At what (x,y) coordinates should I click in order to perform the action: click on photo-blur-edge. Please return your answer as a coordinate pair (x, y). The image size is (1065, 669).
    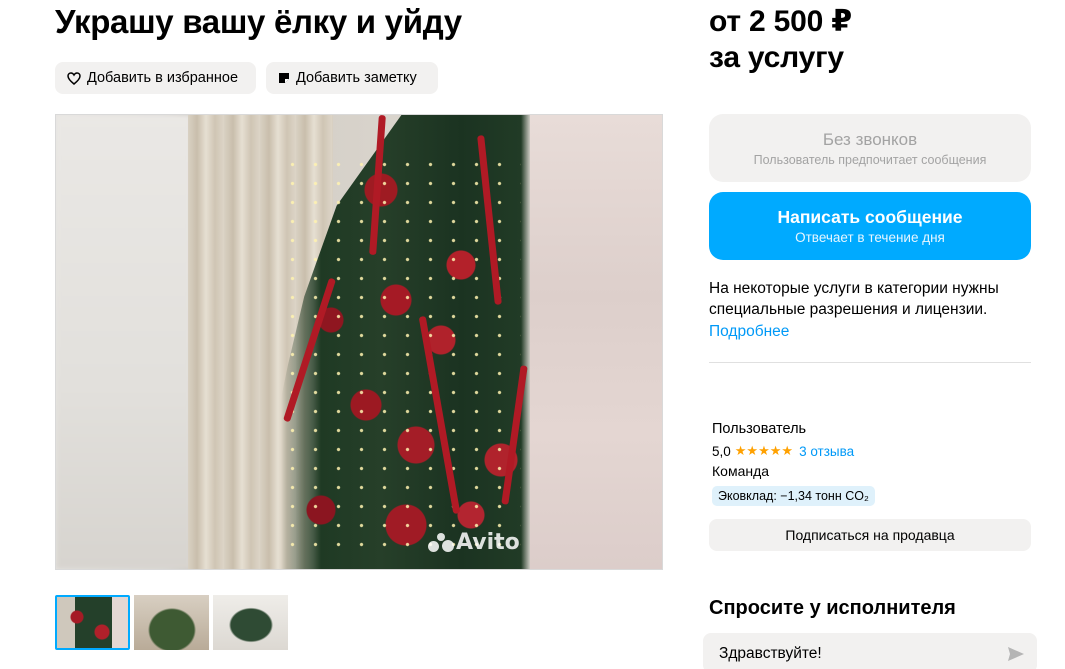
    Looking at the image, I should click on (596, 342).